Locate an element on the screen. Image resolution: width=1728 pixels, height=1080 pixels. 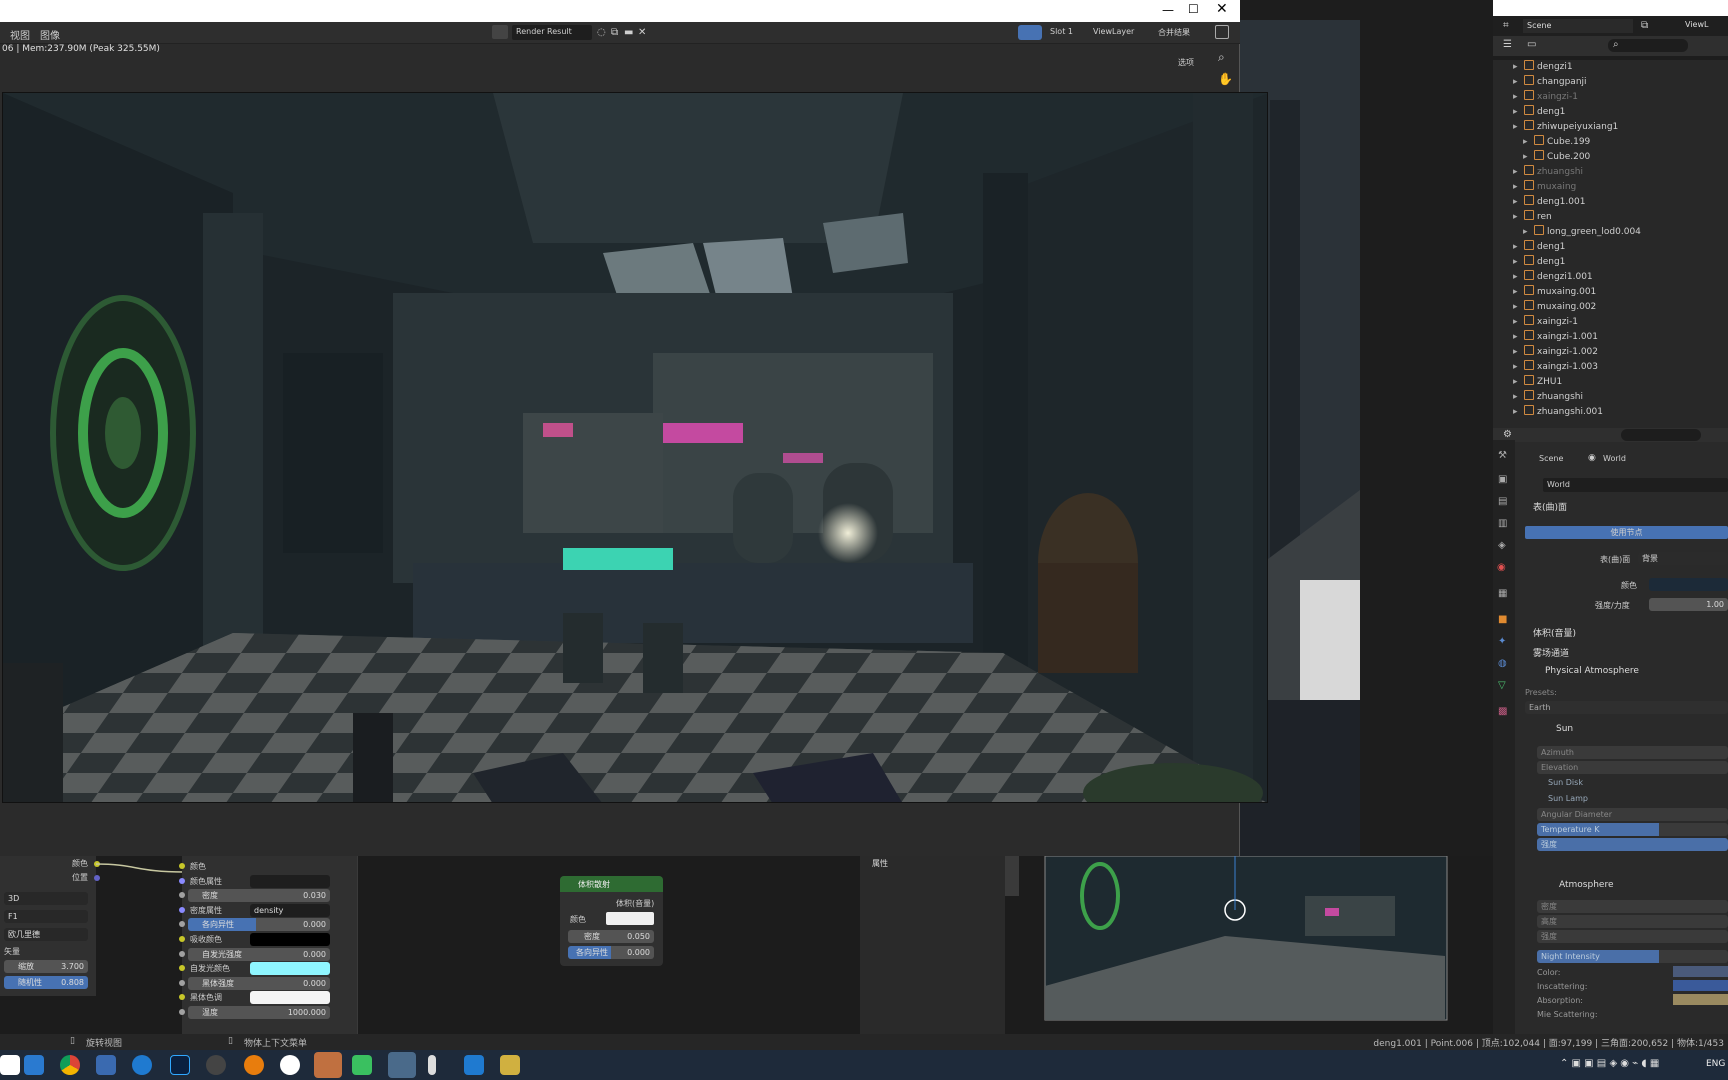
azimuth-field: Azimuth is located at coordinates (1632, 752).